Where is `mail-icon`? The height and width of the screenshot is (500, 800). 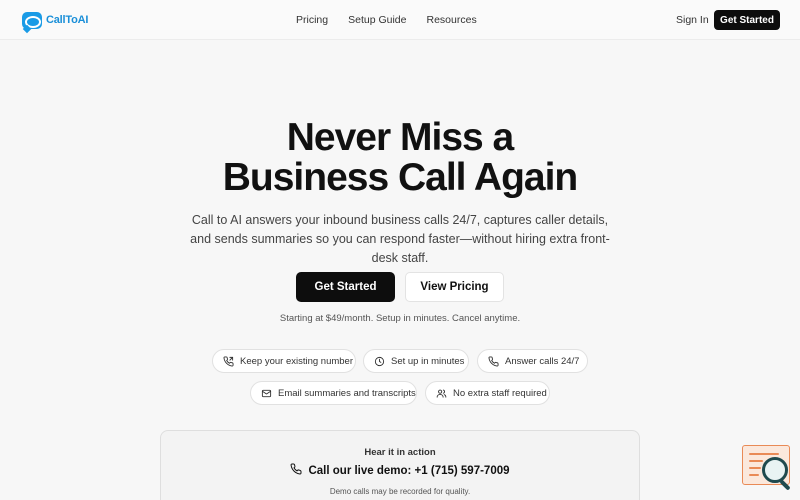
mail-icon is located at coordinates (266, 393).